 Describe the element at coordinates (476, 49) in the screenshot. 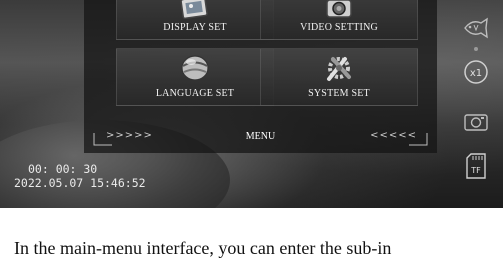

I see `indicator-dot` at that location.